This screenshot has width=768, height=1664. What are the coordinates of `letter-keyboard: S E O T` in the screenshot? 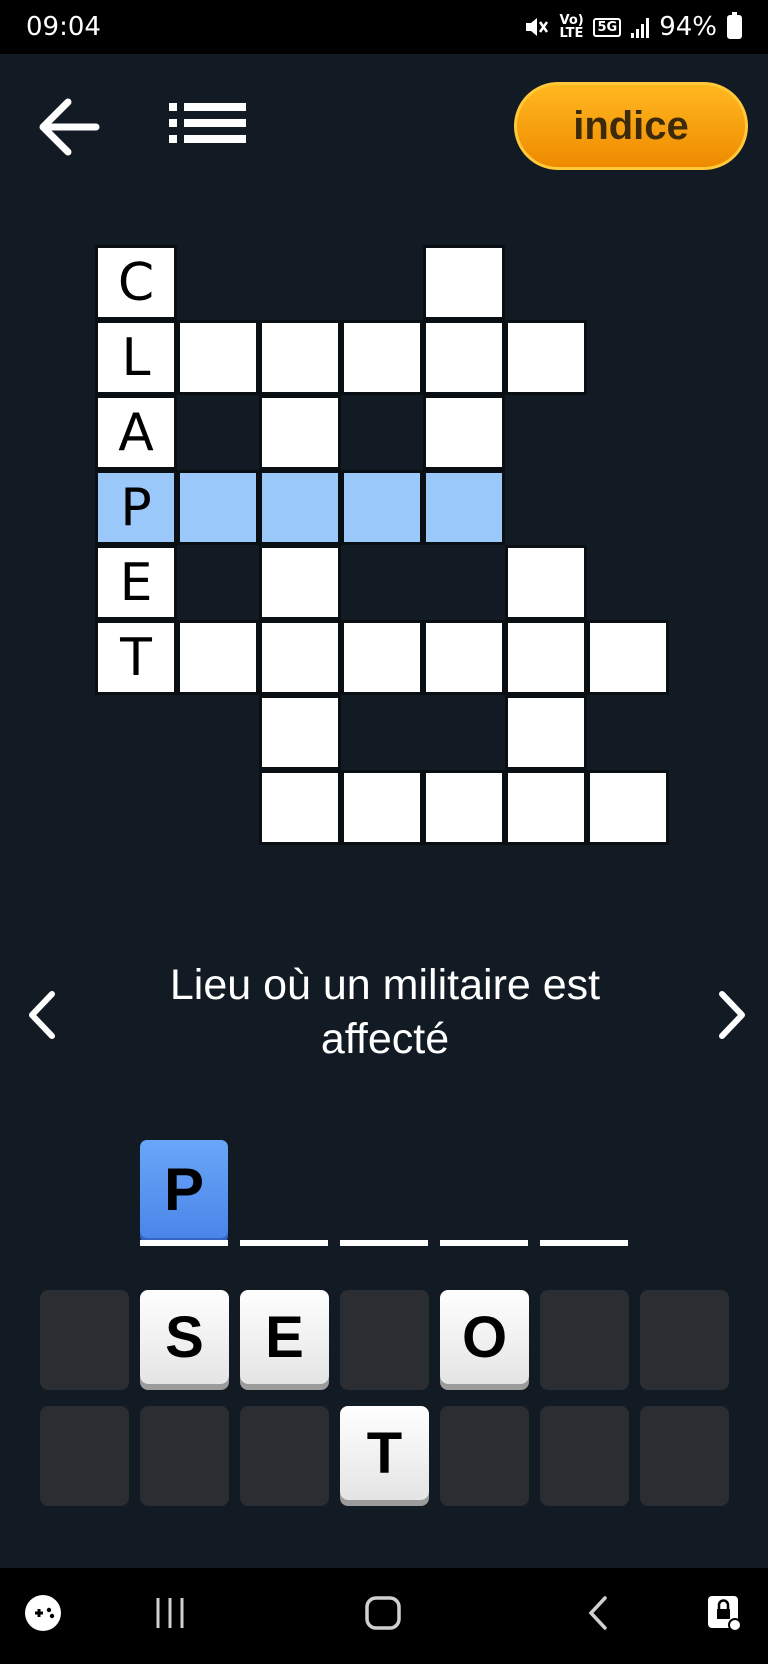 It's located at (384, 1400).